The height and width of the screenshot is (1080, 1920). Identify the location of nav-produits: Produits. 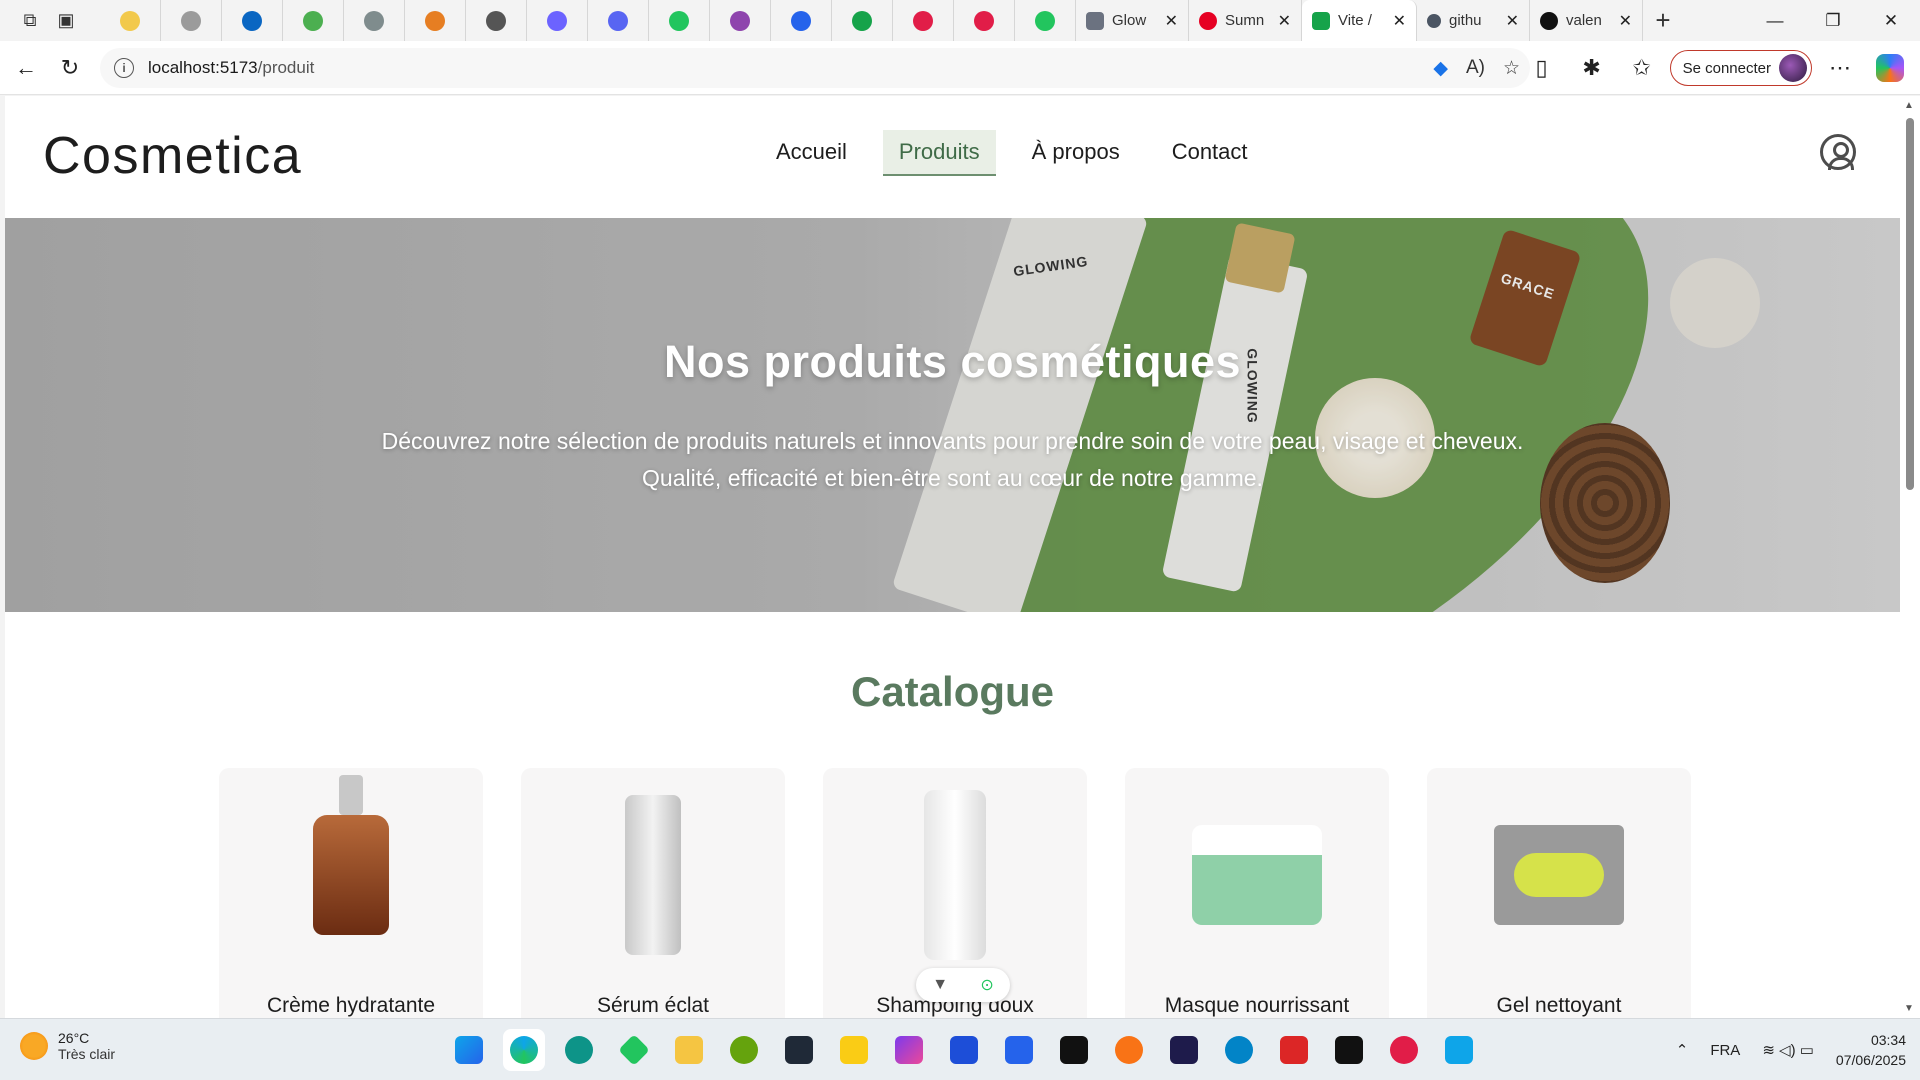
(939, 153).